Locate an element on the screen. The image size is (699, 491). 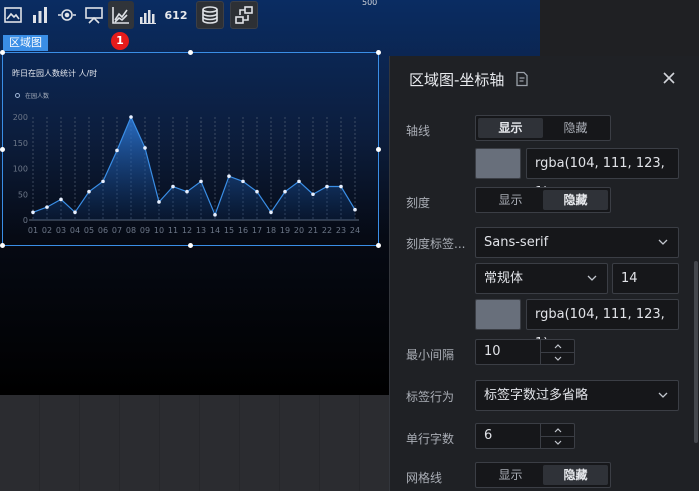
x-tick-label: 14 is located at coordinates (215, 230).